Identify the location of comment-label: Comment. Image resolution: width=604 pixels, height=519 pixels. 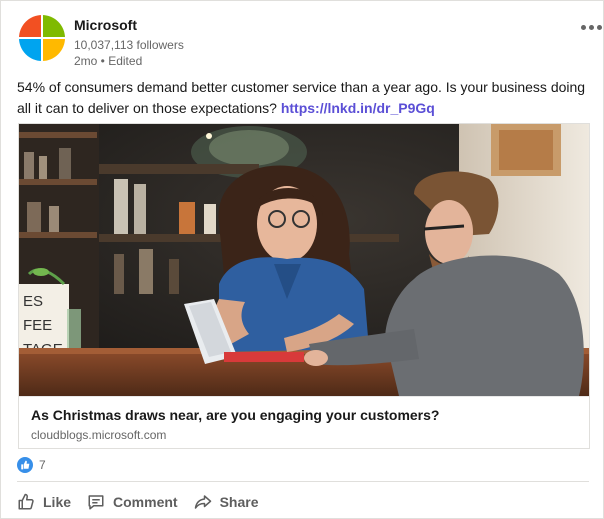
(145, 502).